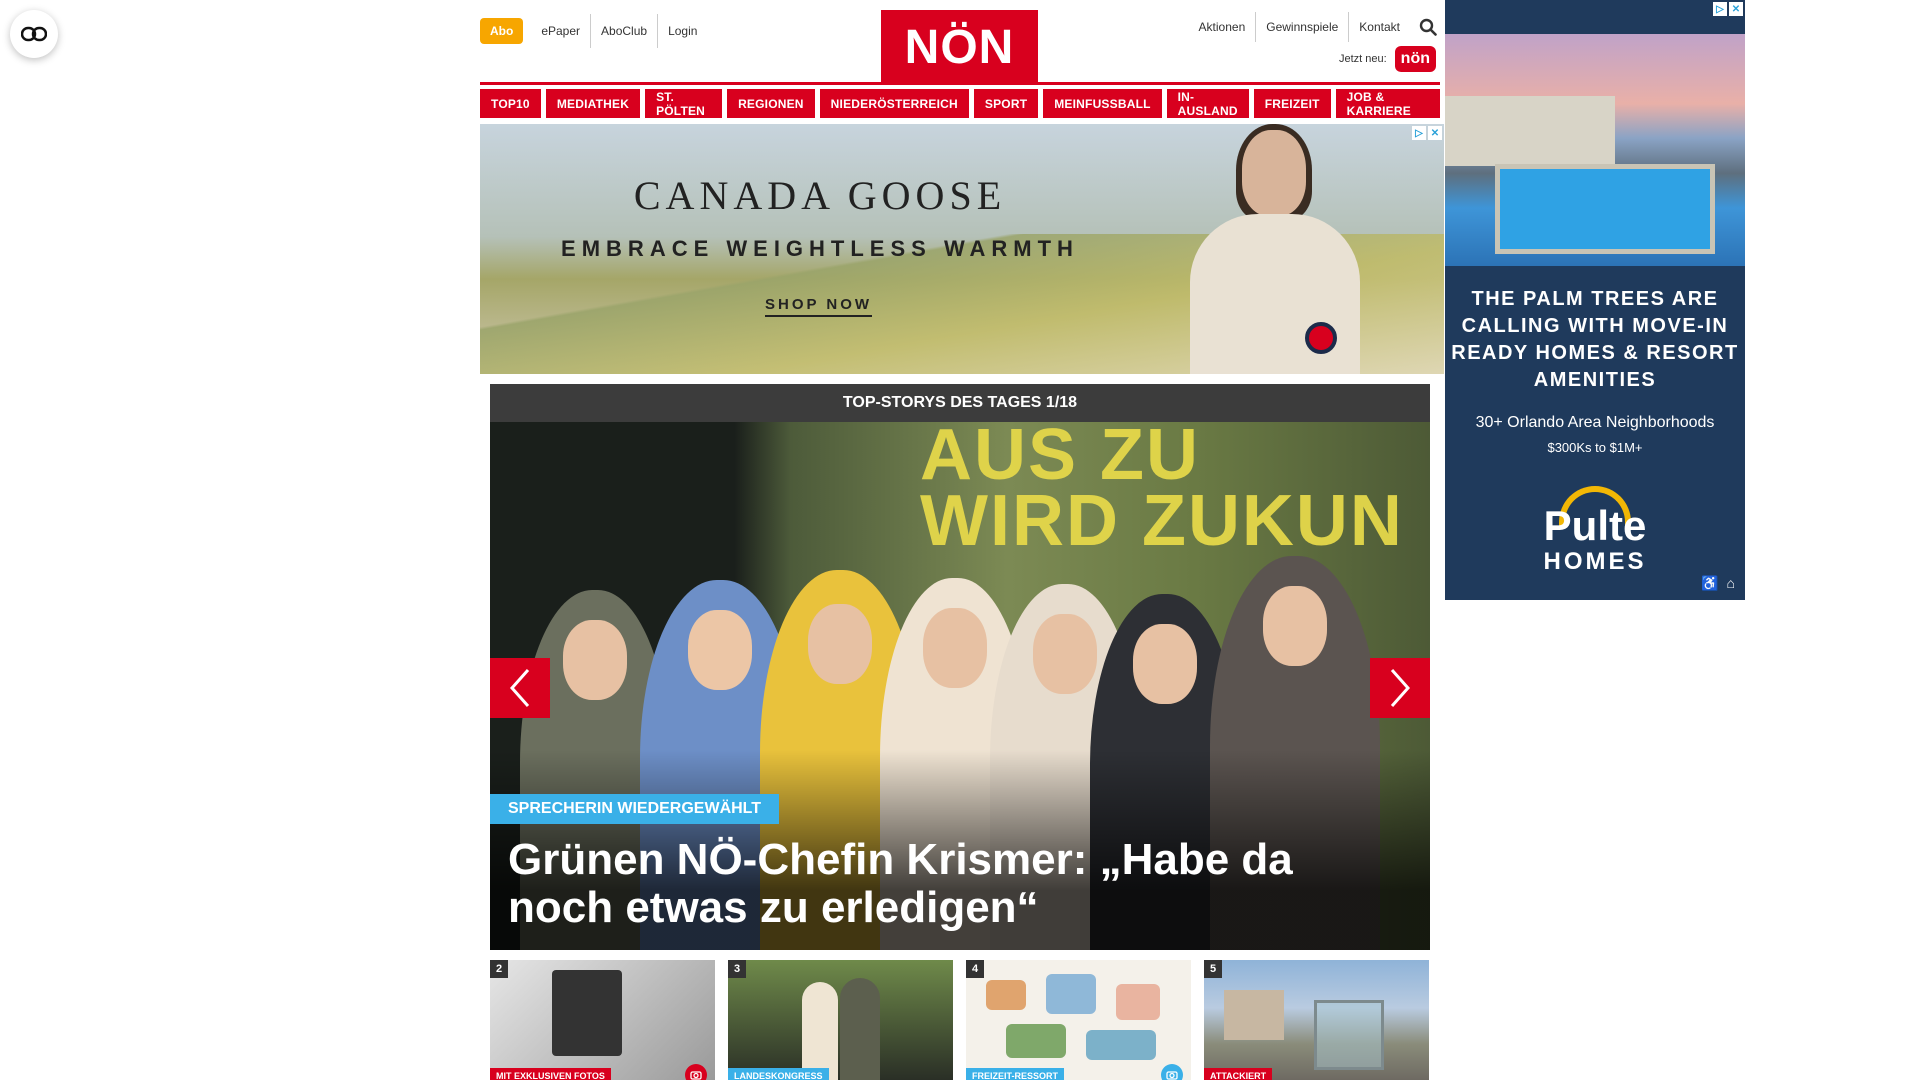 Image resolution: width=1920 pixels, height=1080 pixels. I want to click on nav-in-ausland: IN-AUSLAND, so click(1207, 103).